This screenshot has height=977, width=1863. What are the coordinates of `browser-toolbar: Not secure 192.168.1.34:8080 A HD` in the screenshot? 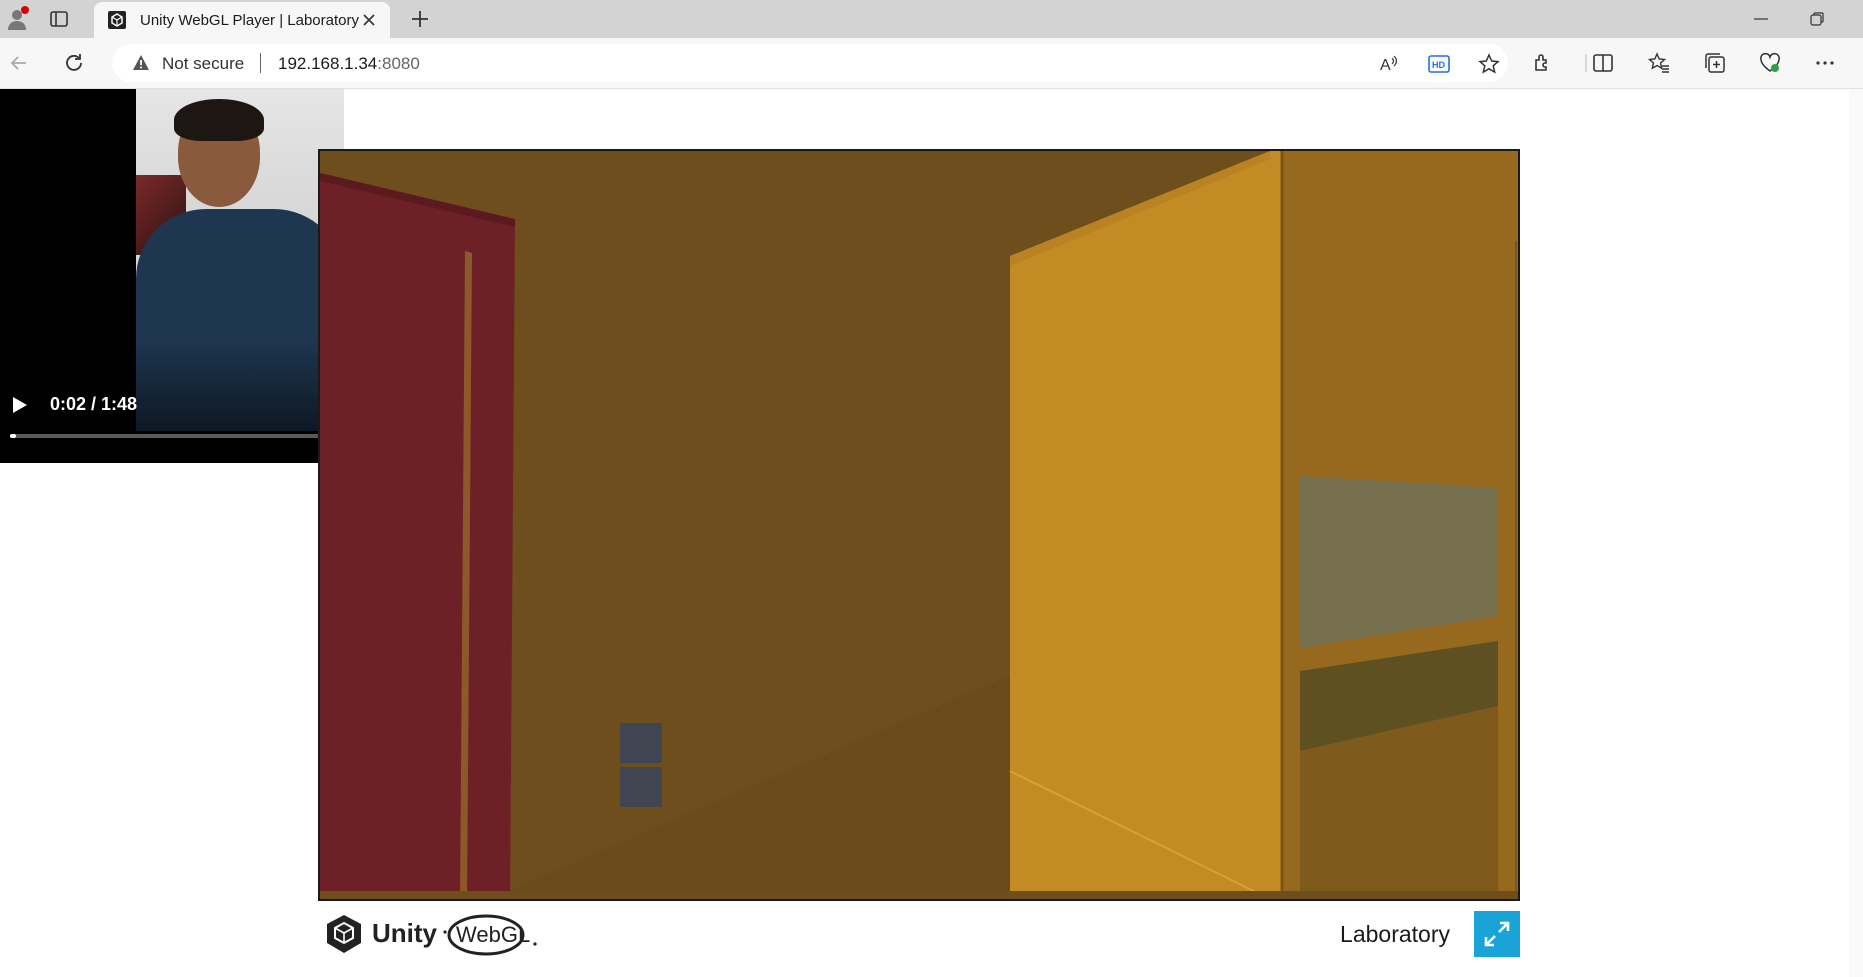 It's located at (931, 63).